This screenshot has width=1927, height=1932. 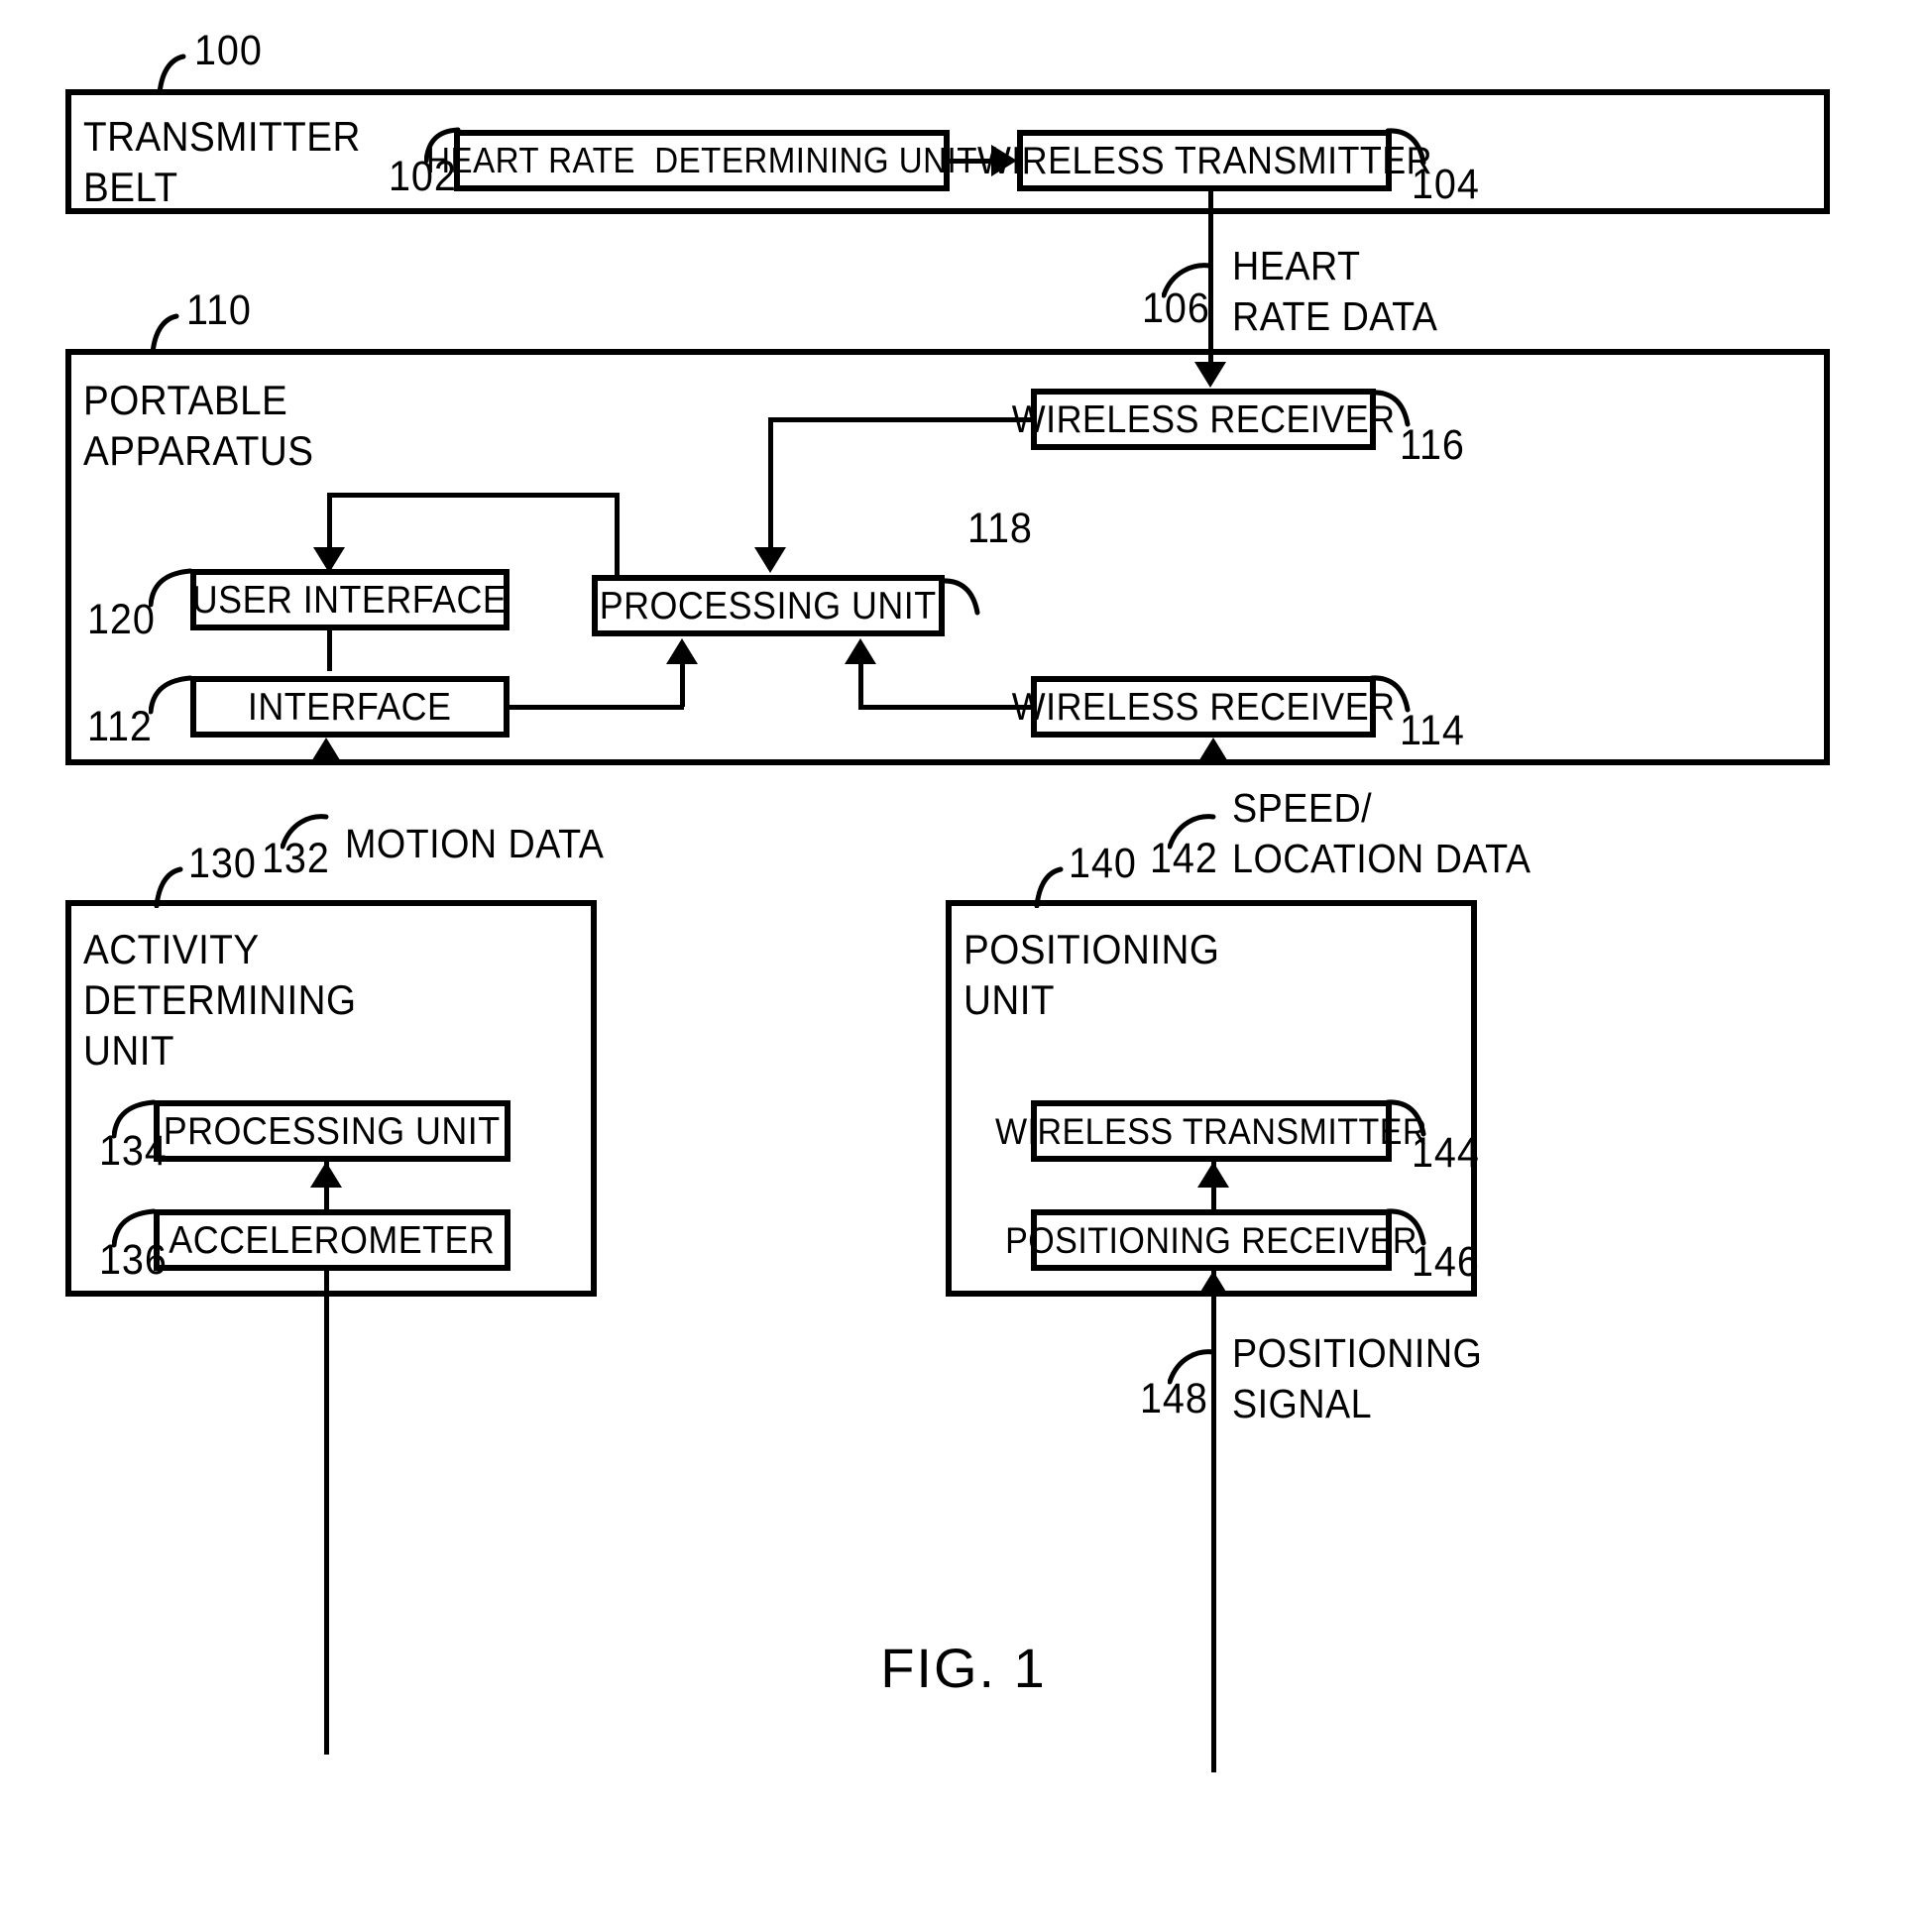 I want to click on accelerometer-136-label: ACCELEROMETER, so click(x=332, y=1240).